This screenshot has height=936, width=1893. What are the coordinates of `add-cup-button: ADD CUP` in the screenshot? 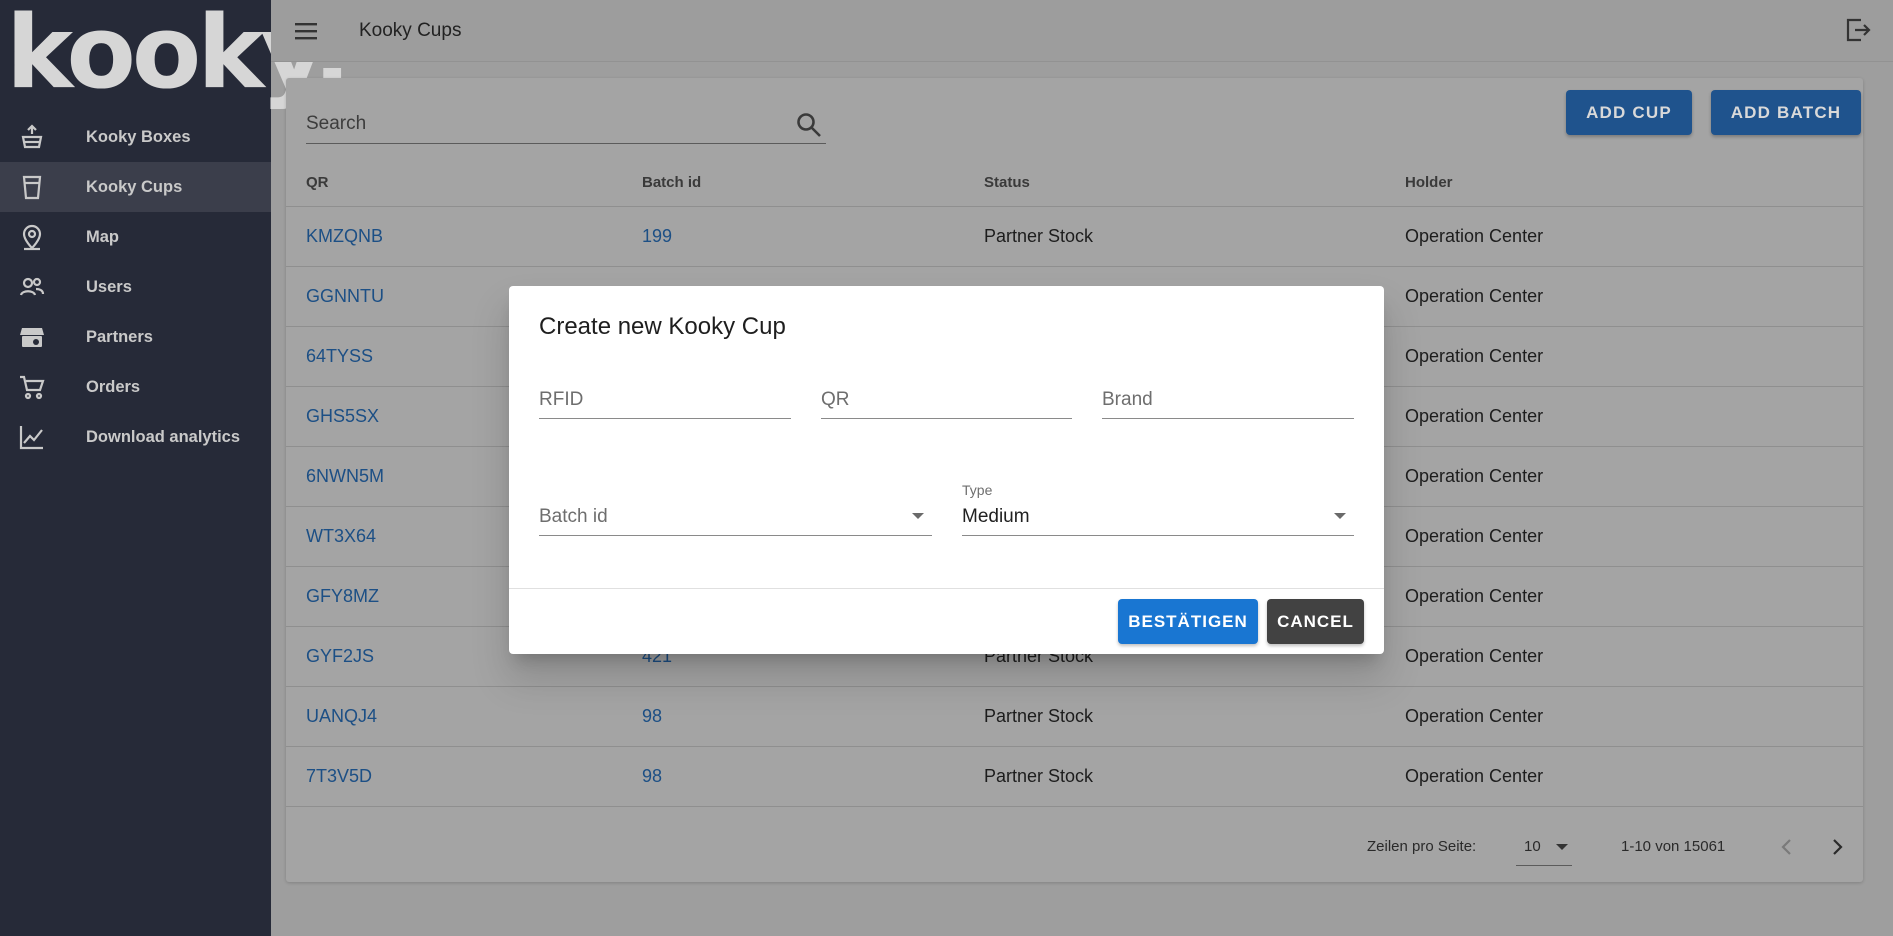 It's located at (1629, 112).